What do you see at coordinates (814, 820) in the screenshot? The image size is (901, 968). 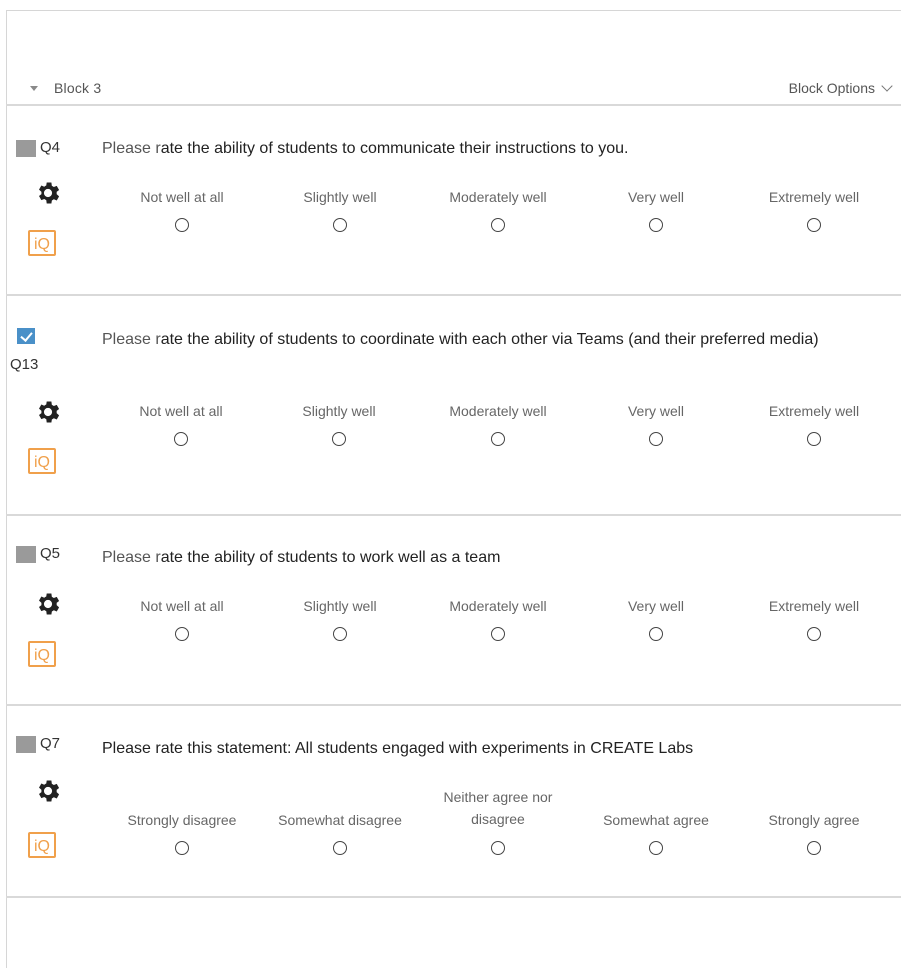 I see `option-label: Strongly agree` at bounding box center [814, 820].